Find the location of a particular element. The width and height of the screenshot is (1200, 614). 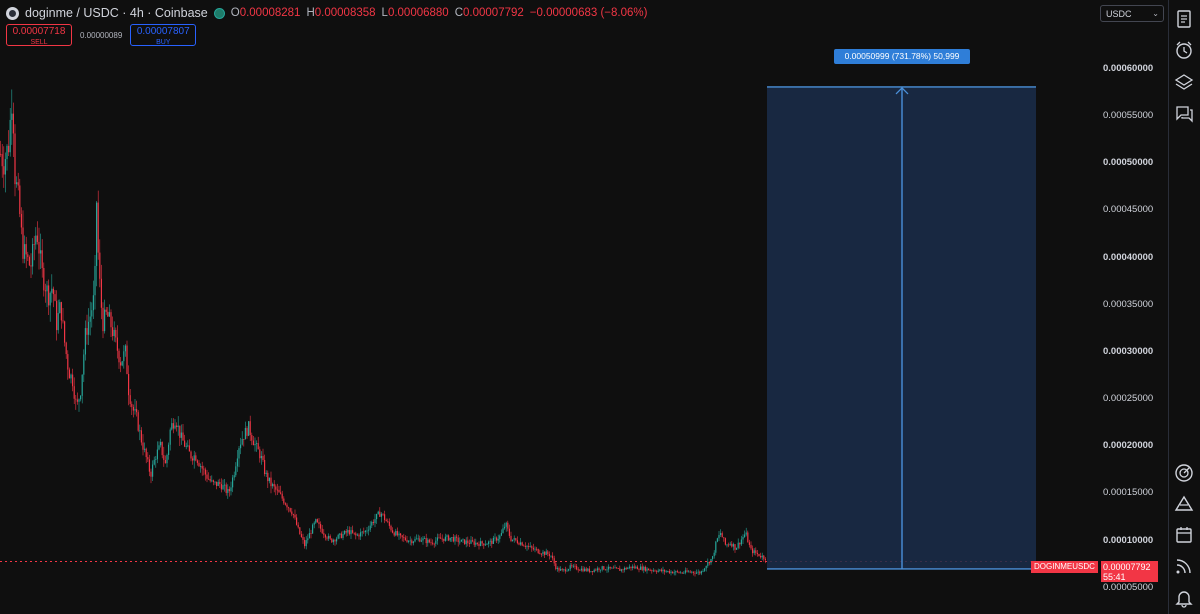

countdown: 55:41 is located at coordinates (1114, 577).